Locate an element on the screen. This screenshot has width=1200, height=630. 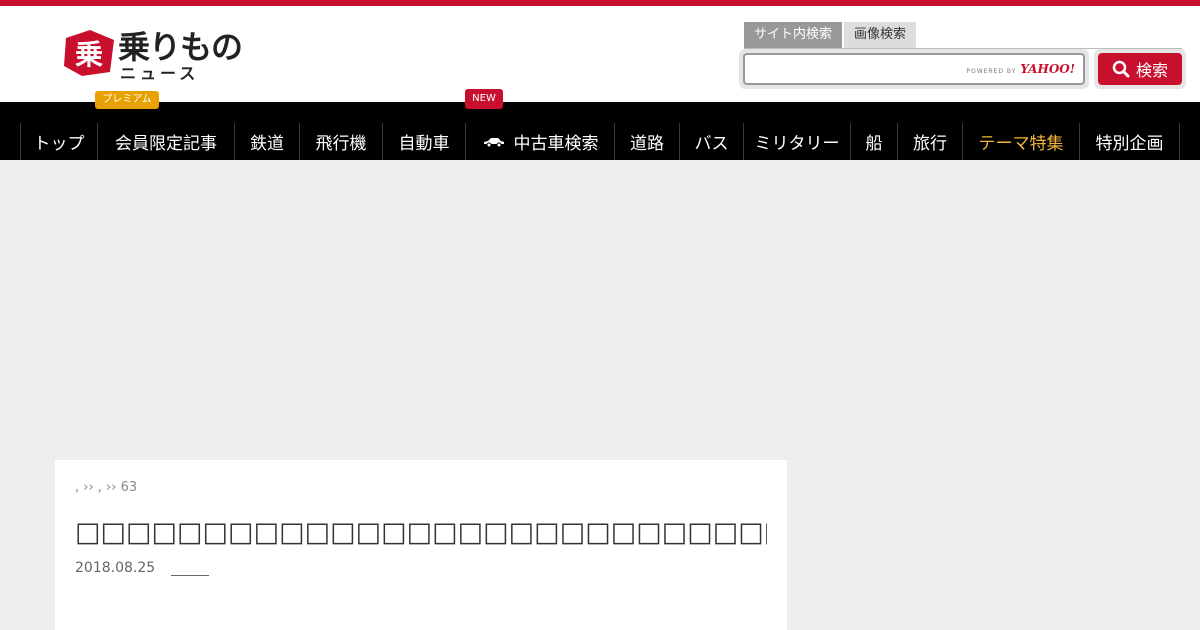
svg-text: 乗 is located at coordinates (89, 54).